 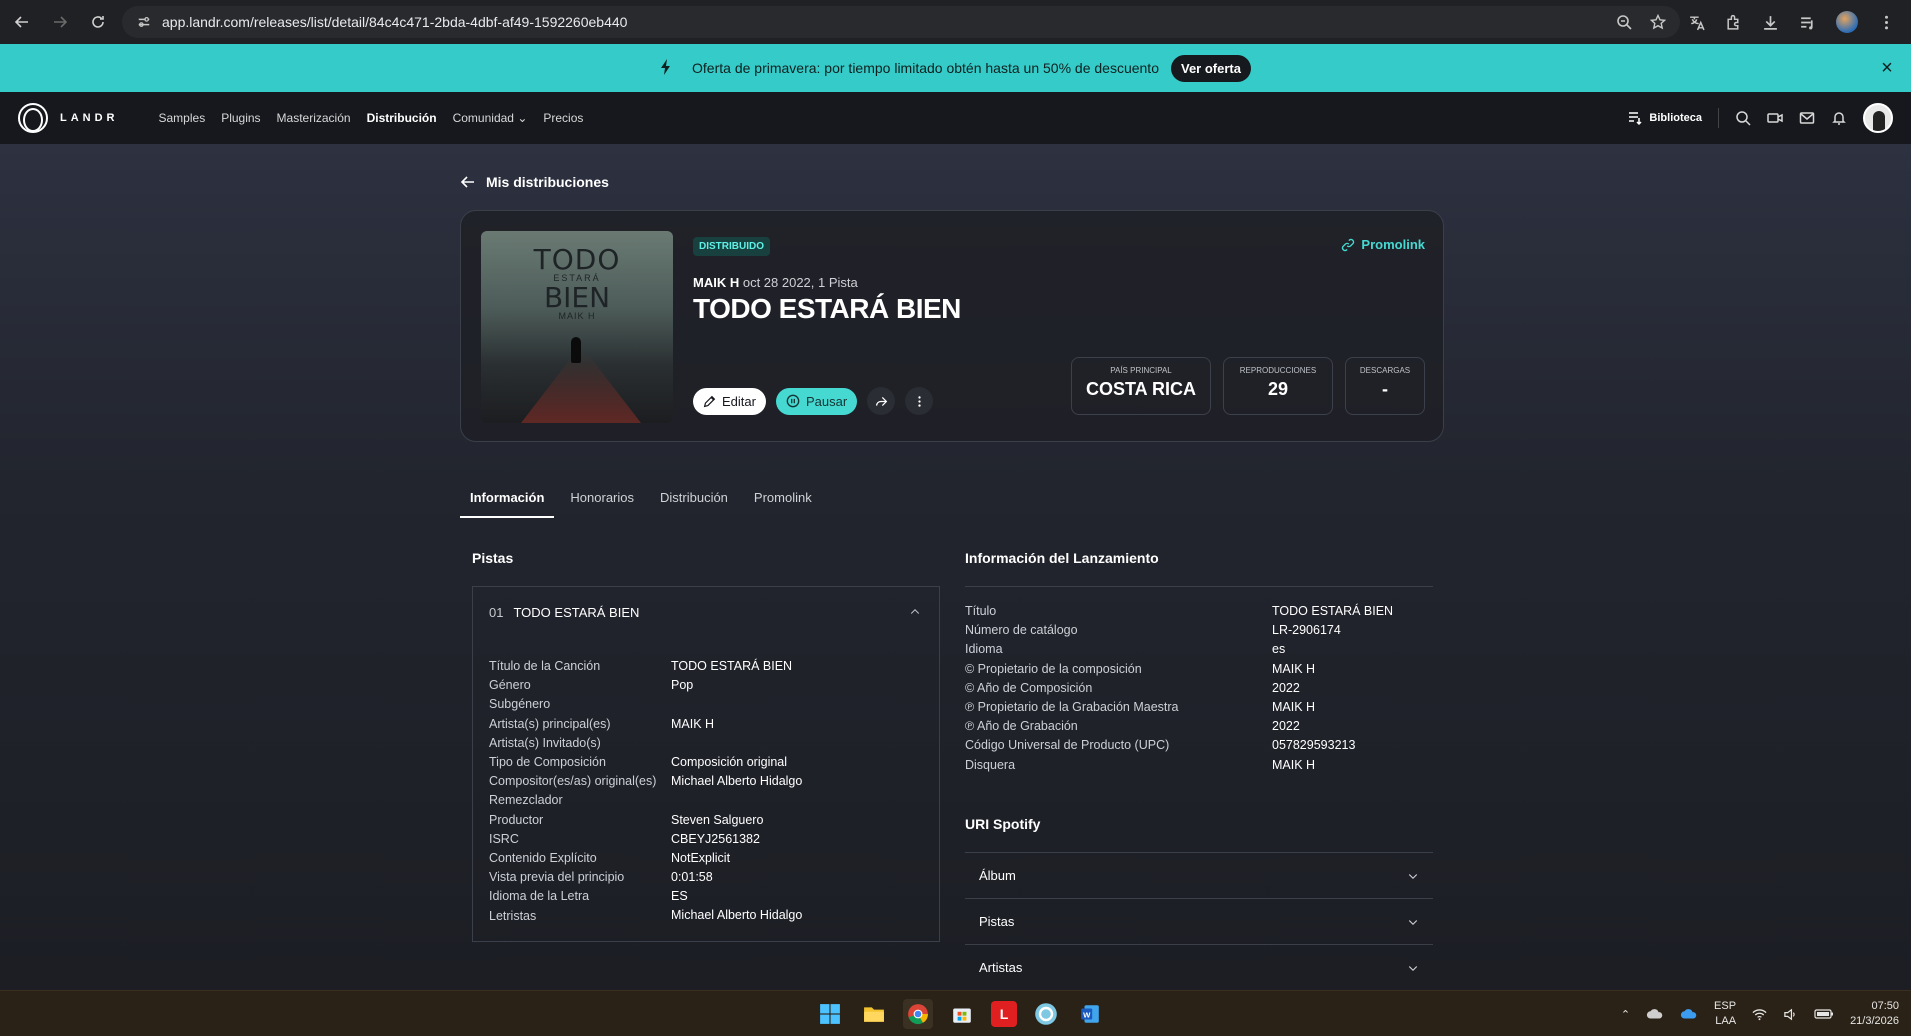 I want to click on detail-value: CBEYJ2561382, so click(x=715, y=838).